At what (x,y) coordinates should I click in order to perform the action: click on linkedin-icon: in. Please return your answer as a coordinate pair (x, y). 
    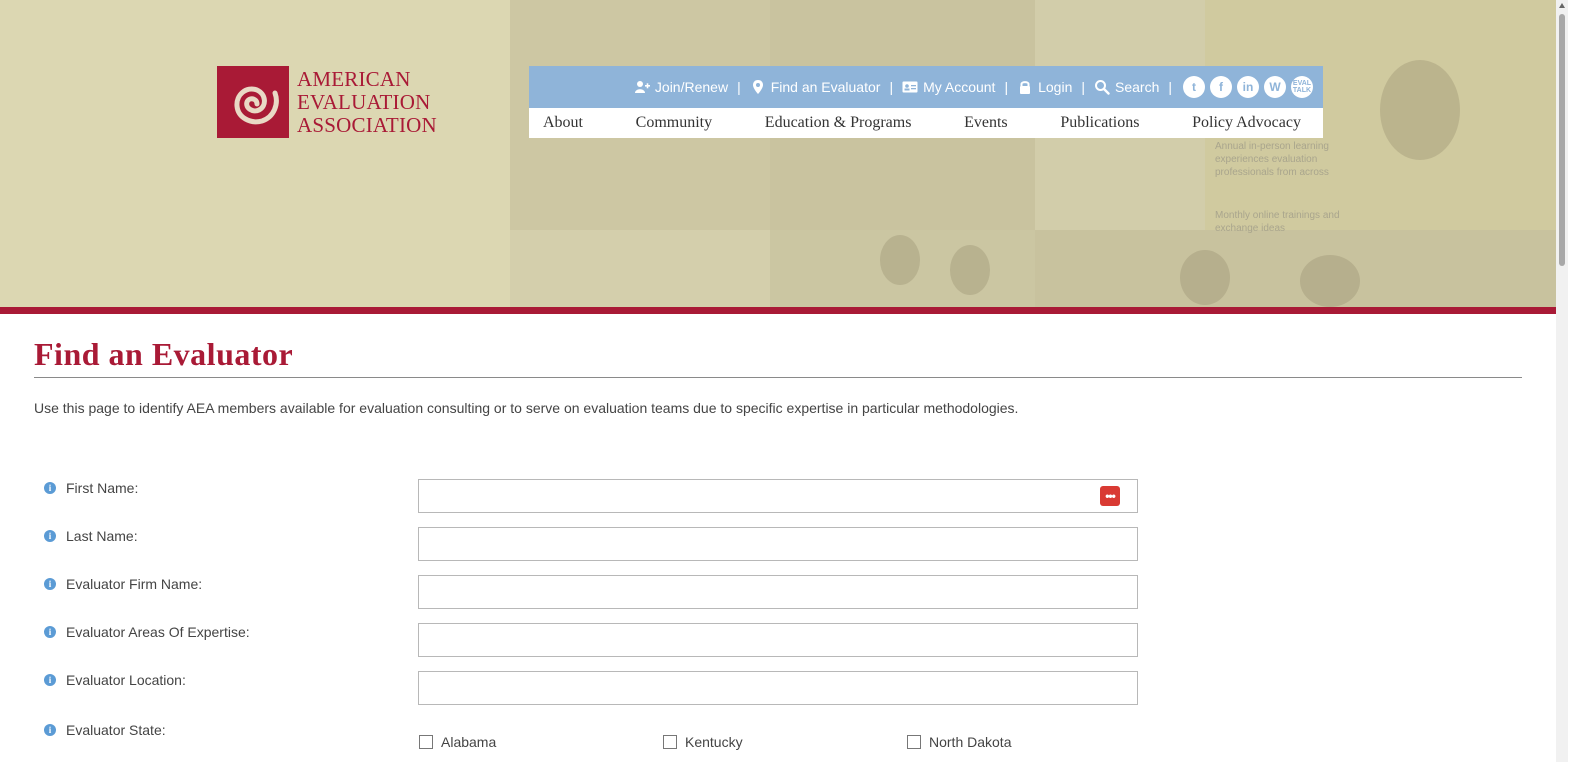
    Looking at the image, I should click on (1248, 87).